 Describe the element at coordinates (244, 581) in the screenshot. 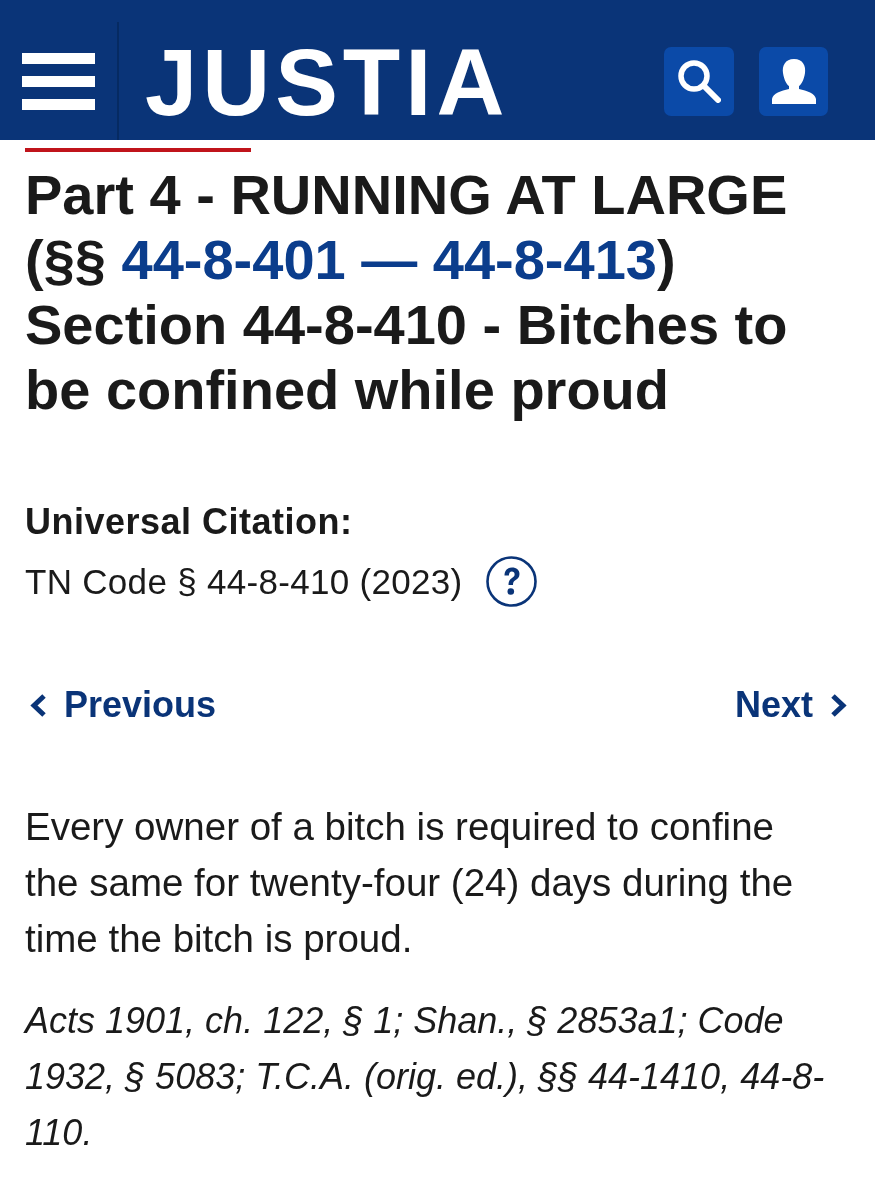

I see `citation-text: TN Code § 44-8-410 (2023)` at that location.